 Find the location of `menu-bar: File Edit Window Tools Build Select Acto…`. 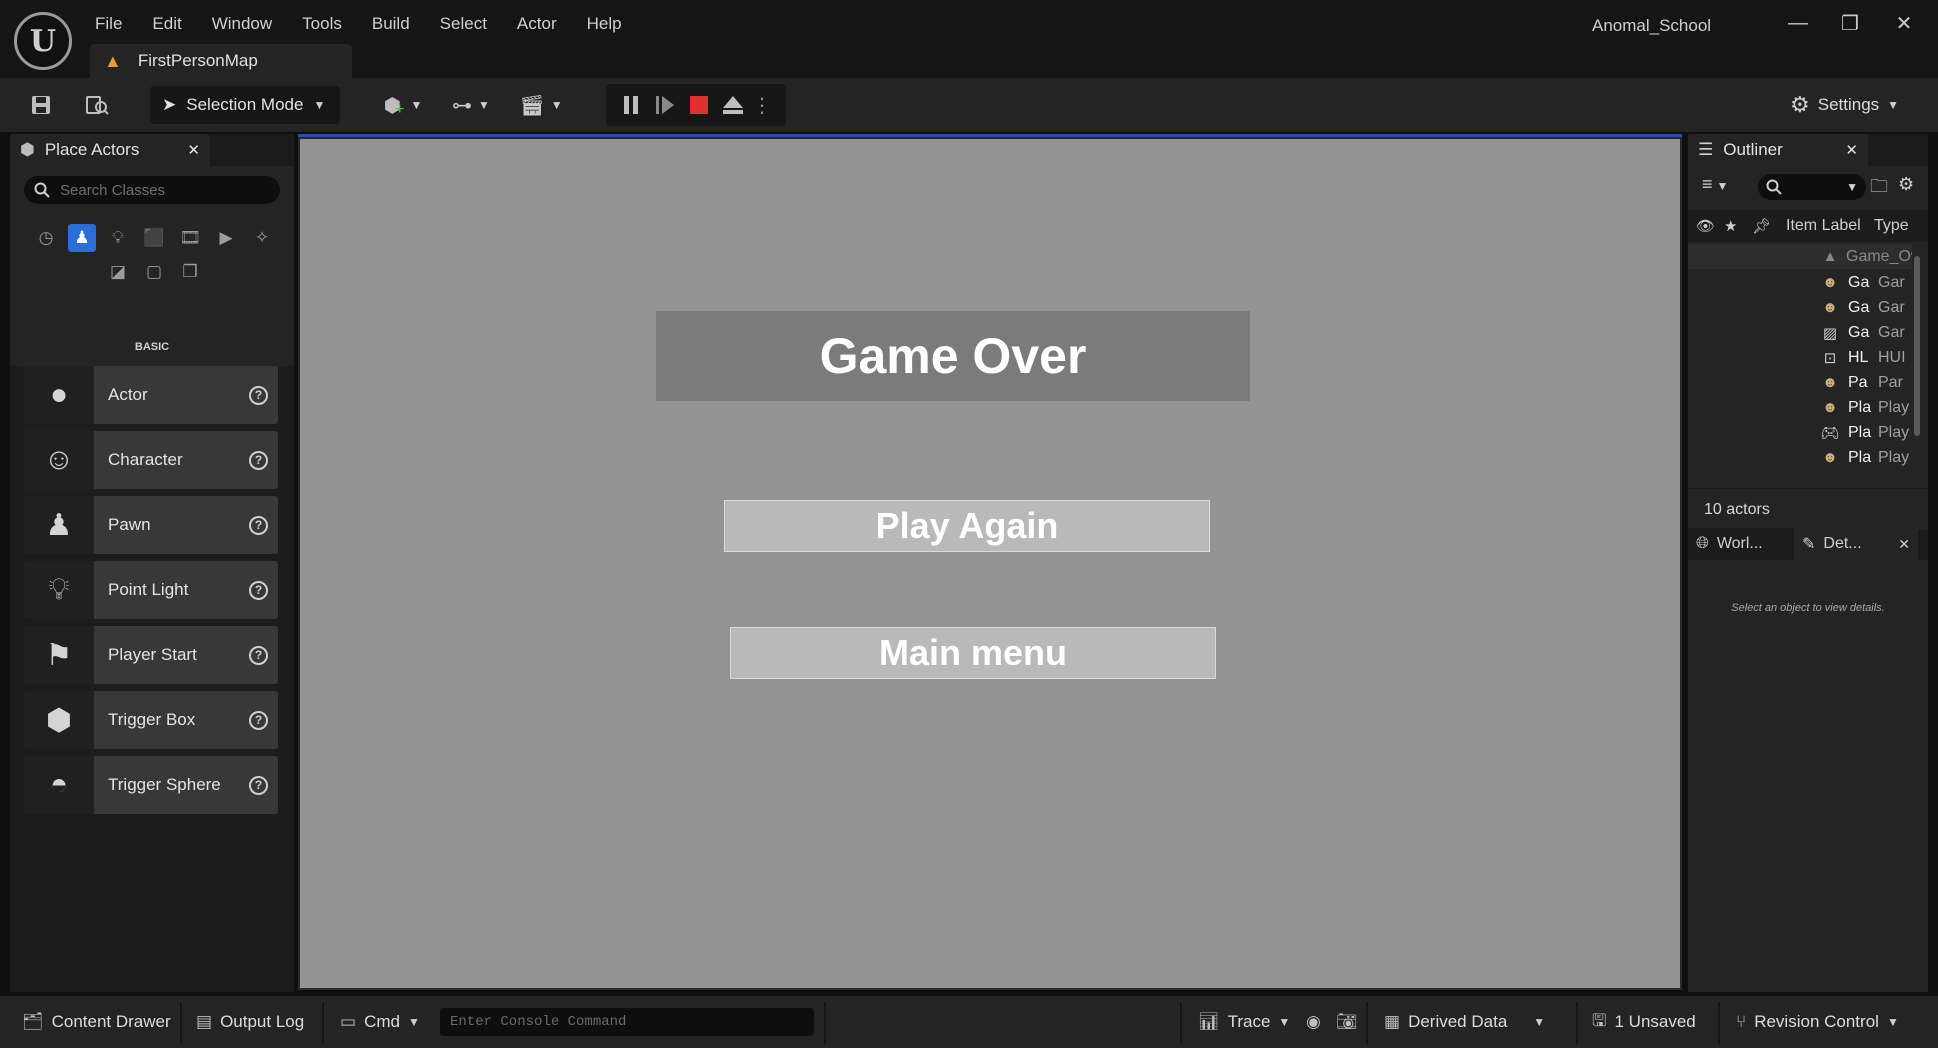

menu-bar: File Edit Window Tools Build Select Acto… is located at coordinates (358, 24).